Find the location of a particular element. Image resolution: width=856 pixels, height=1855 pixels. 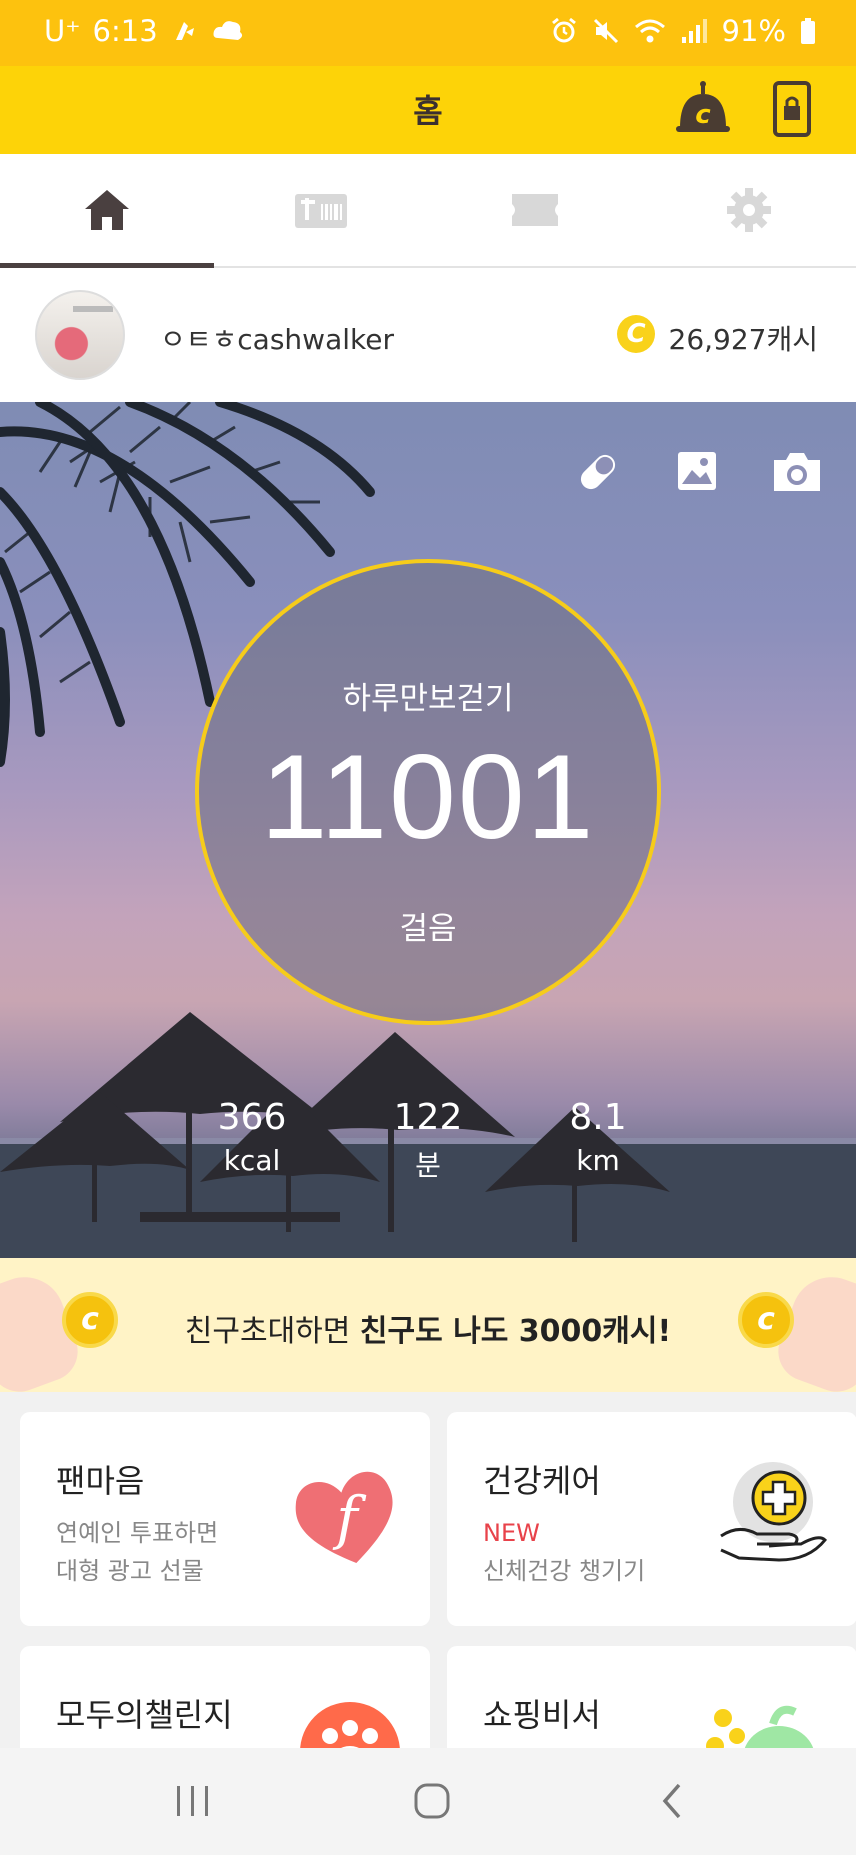

camera-icon is located at coordinates (797, 472).